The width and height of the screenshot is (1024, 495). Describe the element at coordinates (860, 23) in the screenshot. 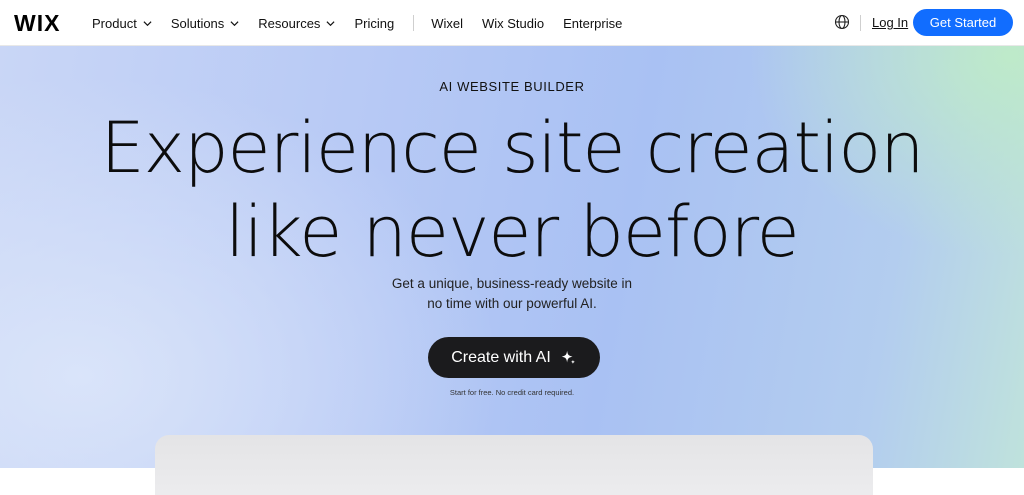

I see `header-divider` at that location.